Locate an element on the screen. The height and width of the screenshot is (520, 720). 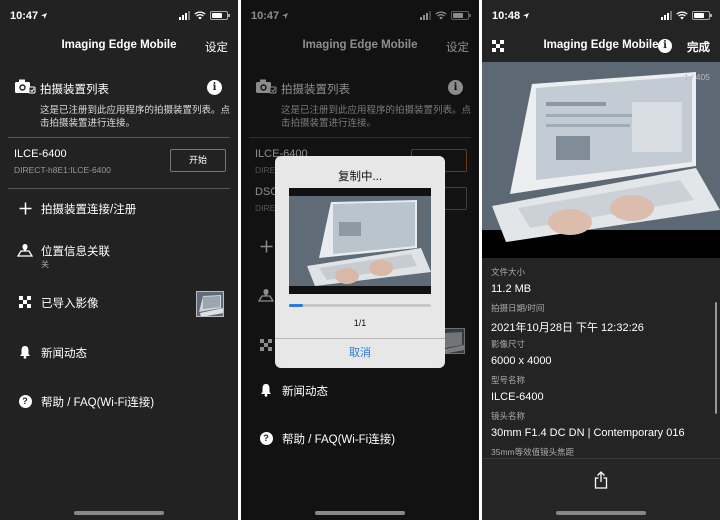
copying-dialog: 复制中... 1/1 取消 is located at coordinates (360, 262).